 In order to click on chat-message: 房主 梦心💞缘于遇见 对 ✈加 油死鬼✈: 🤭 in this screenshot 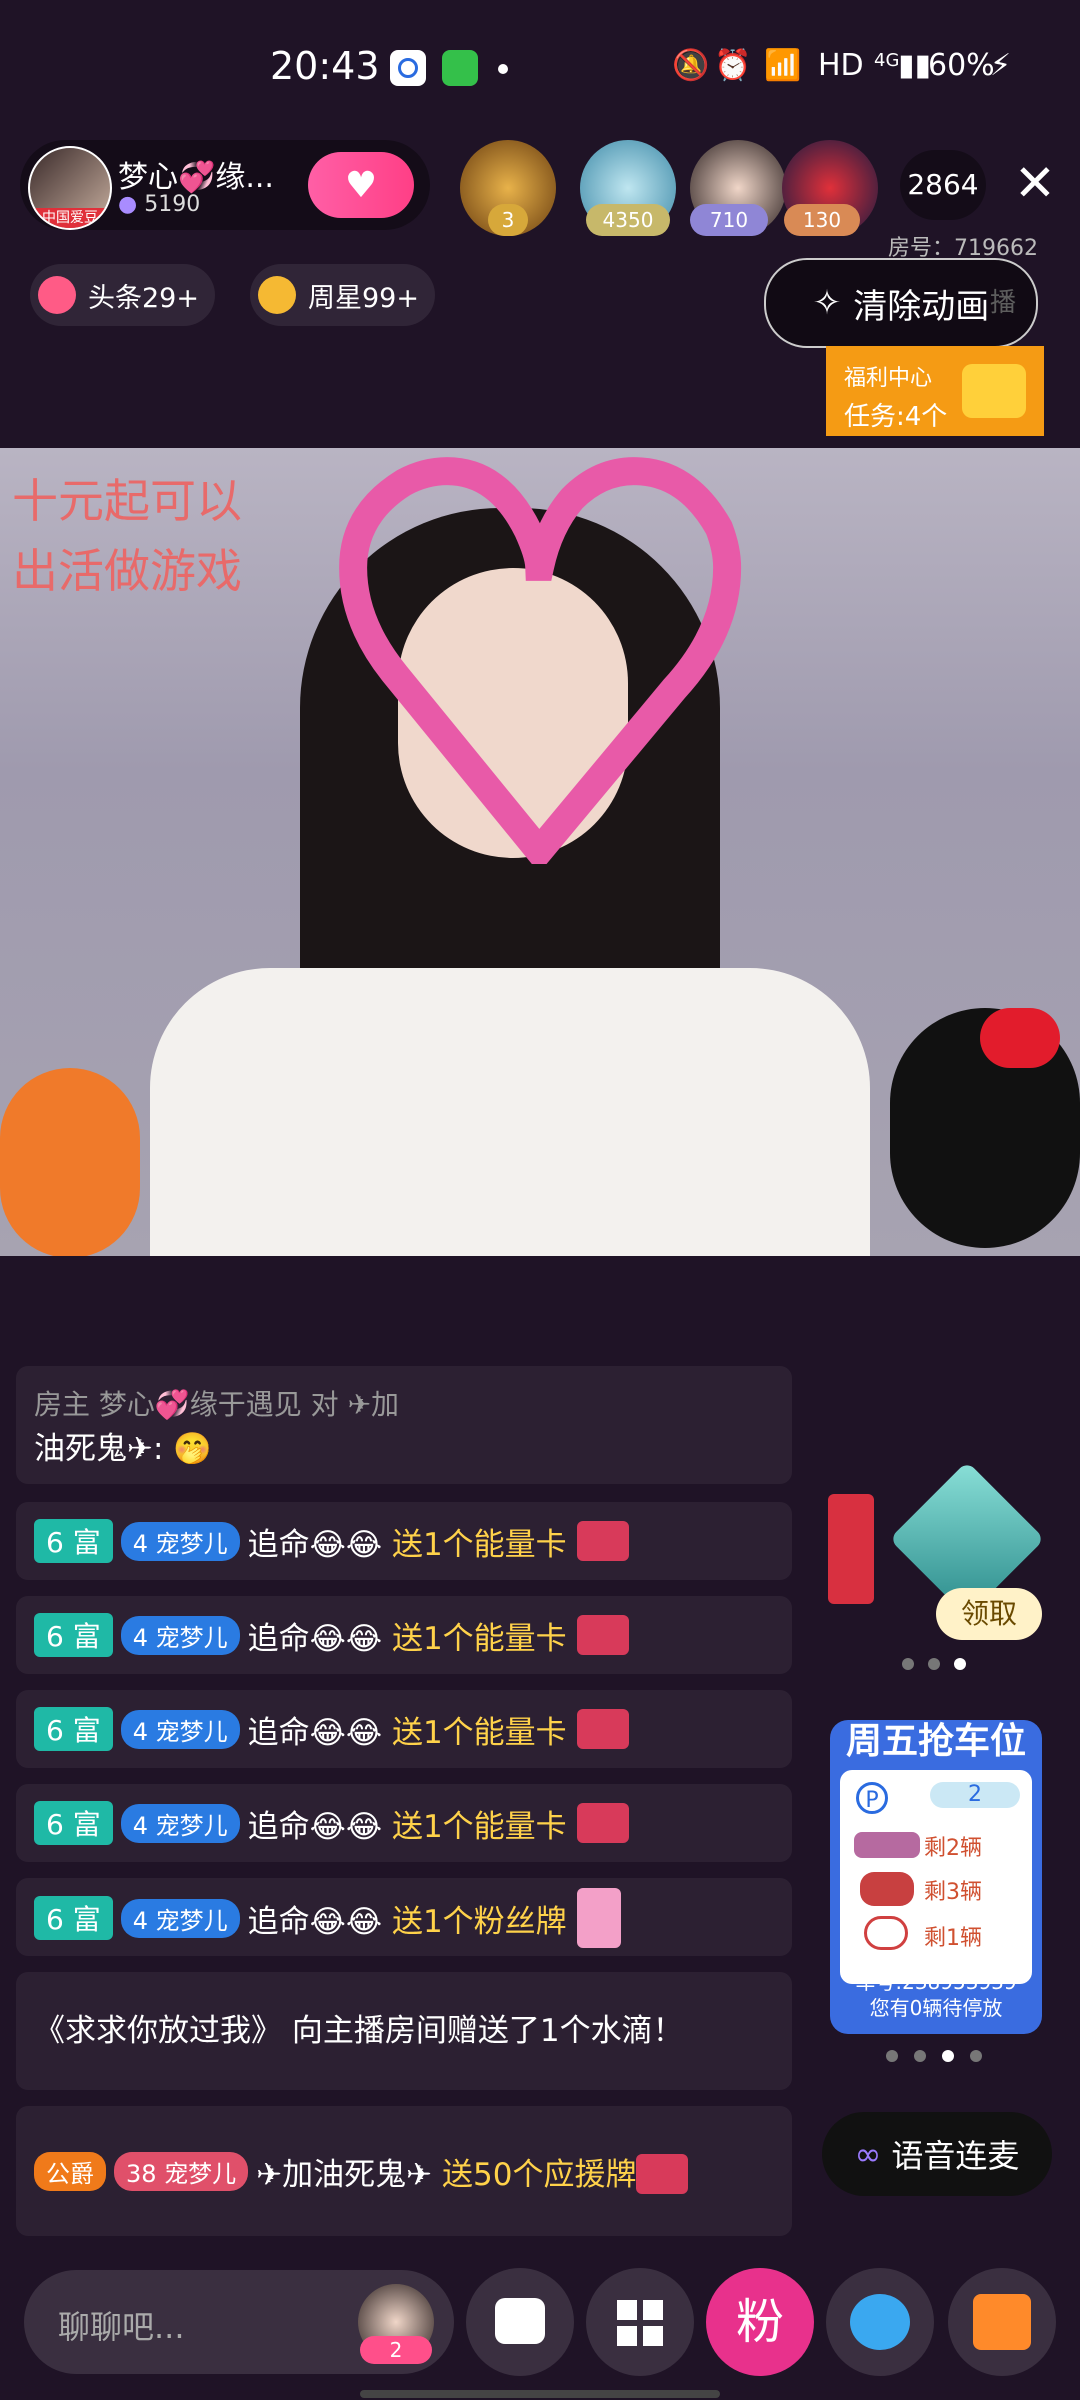, I will do `click(404, 1425)`.